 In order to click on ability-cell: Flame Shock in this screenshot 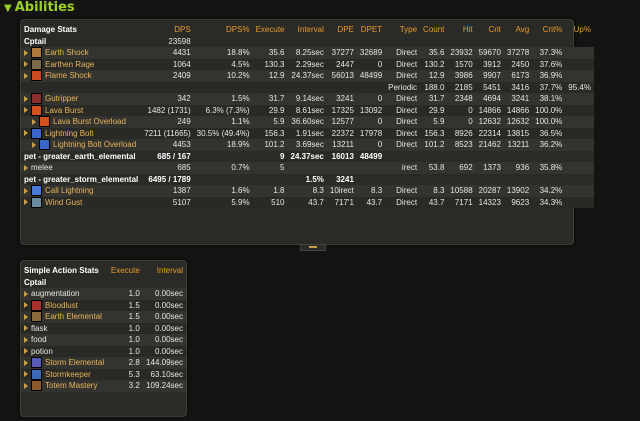, I will do `click(81, 76)`.